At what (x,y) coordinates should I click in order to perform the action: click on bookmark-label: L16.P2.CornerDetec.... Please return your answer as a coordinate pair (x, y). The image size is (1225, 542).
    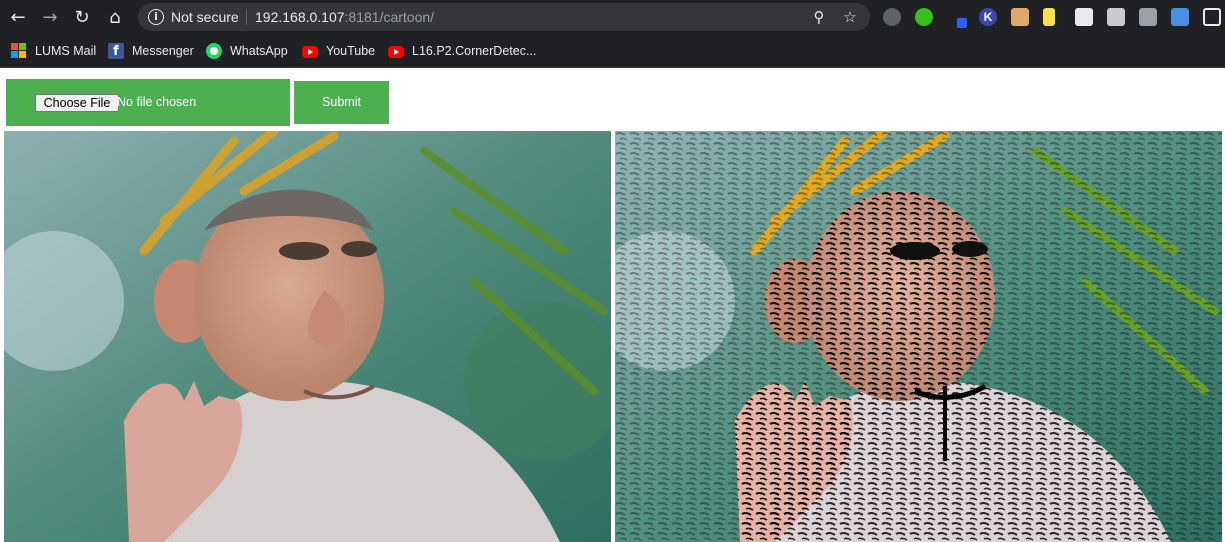
    Looking at the image, I should click on (474, 51).